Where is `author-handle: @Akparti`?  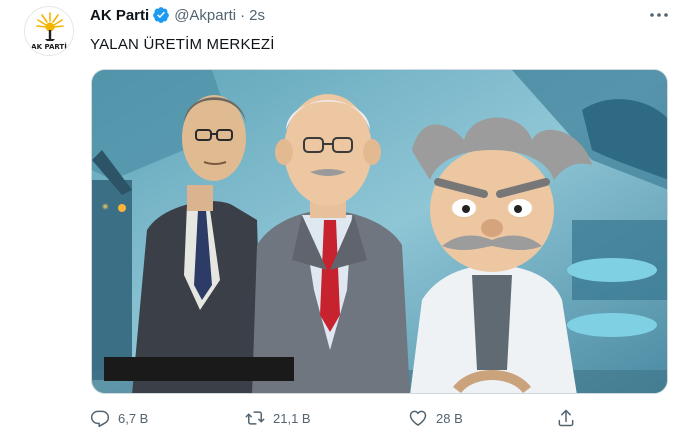 author-handle: @Akparti is located at coordinates (205, 15).